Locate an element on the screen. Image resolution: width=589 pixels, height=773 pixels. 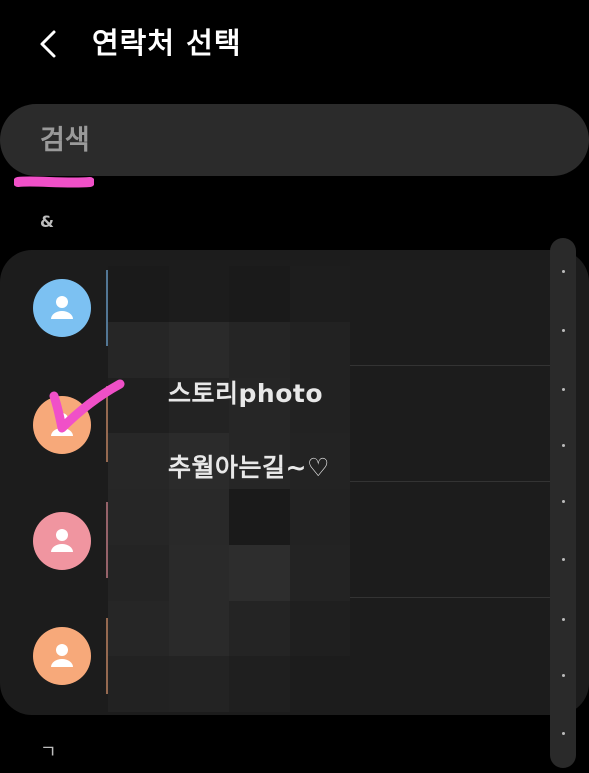
chevron-left-icon is located at coordinates (48, 44).